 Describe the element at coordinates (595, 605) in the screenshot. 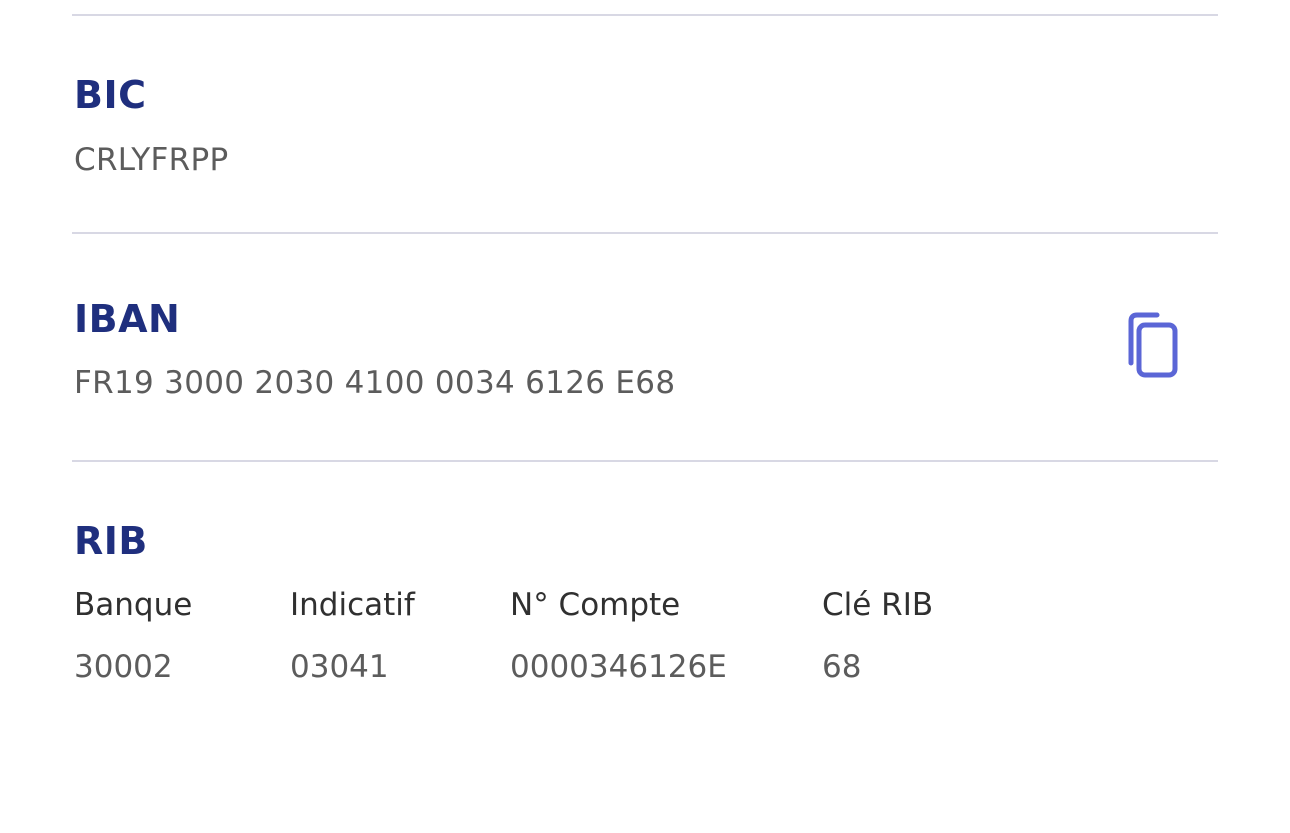

I see `rib-header-compte: N° Compte` at that location.